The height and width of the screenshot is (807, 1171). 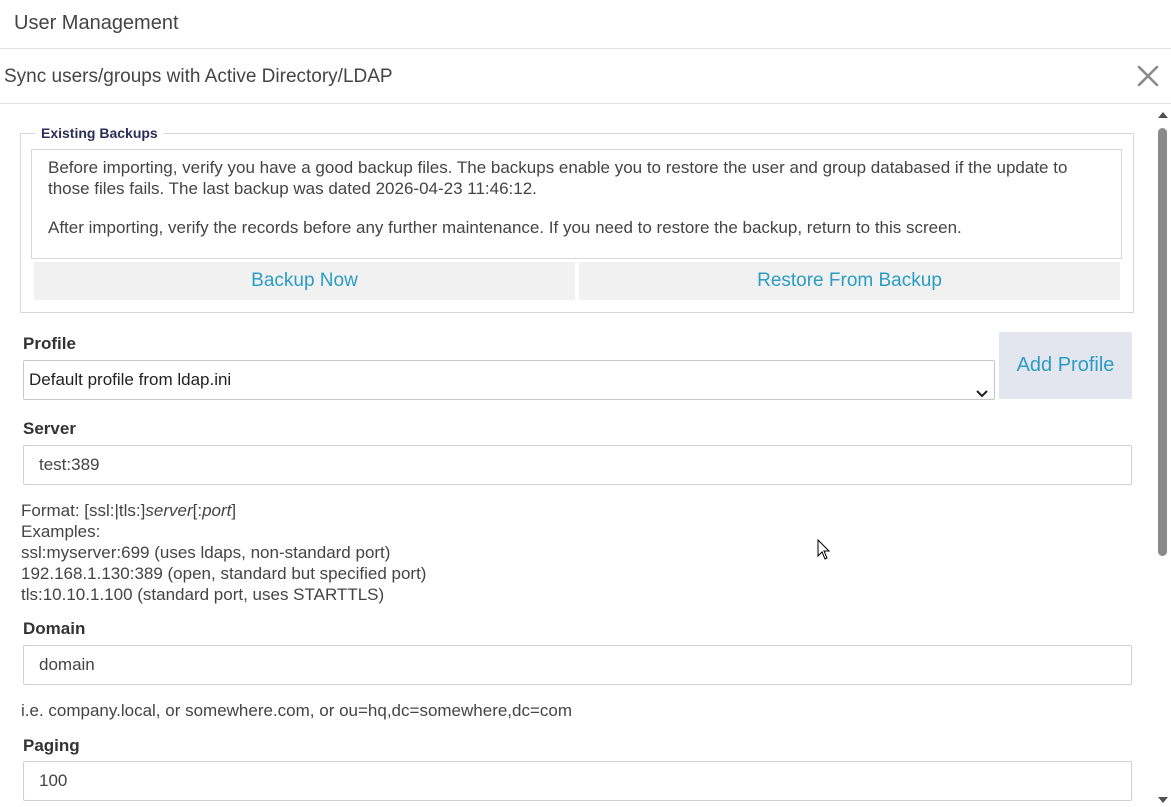 What do you see at coordinates (54, 628) in the screenshot?
I see `domain-label: Domain` at bounding box center [54, 628].